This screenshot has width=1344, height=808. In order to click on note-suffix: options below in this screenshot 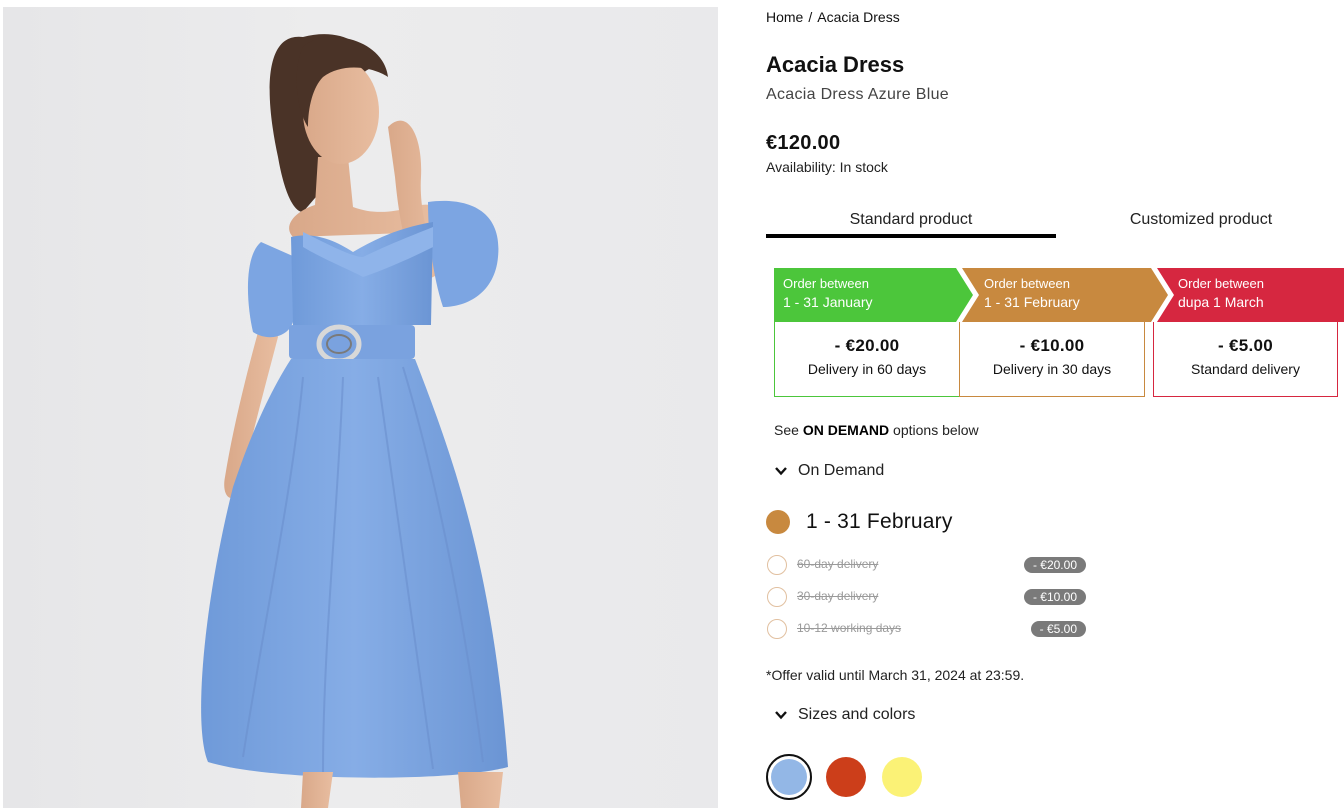, I will do `click(936, 430)`.